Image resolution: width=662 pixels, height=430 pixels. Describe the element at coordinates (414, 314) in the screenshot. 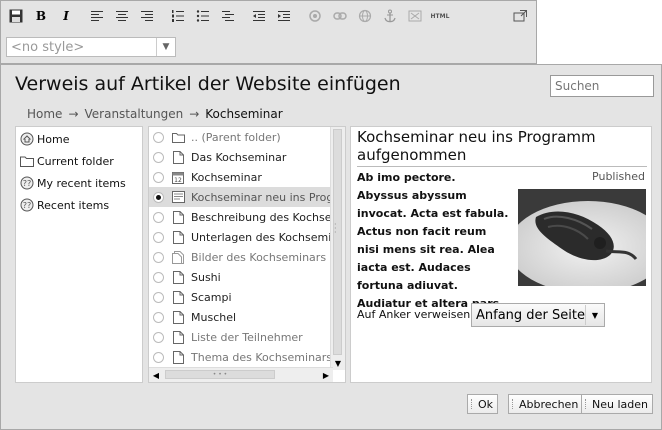

I see `anchor-label: Auf Anker verweisen` at that location.